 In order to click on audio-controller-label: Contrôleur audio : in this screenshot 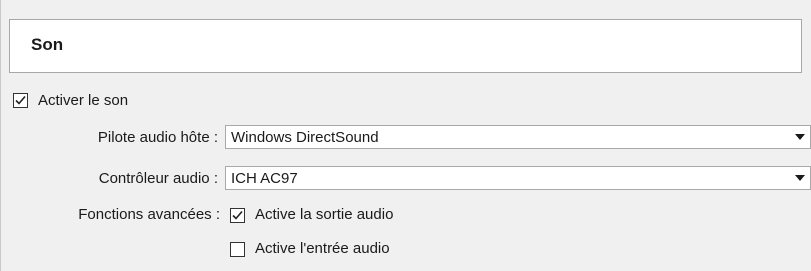, I will do `click(158, 178)`.